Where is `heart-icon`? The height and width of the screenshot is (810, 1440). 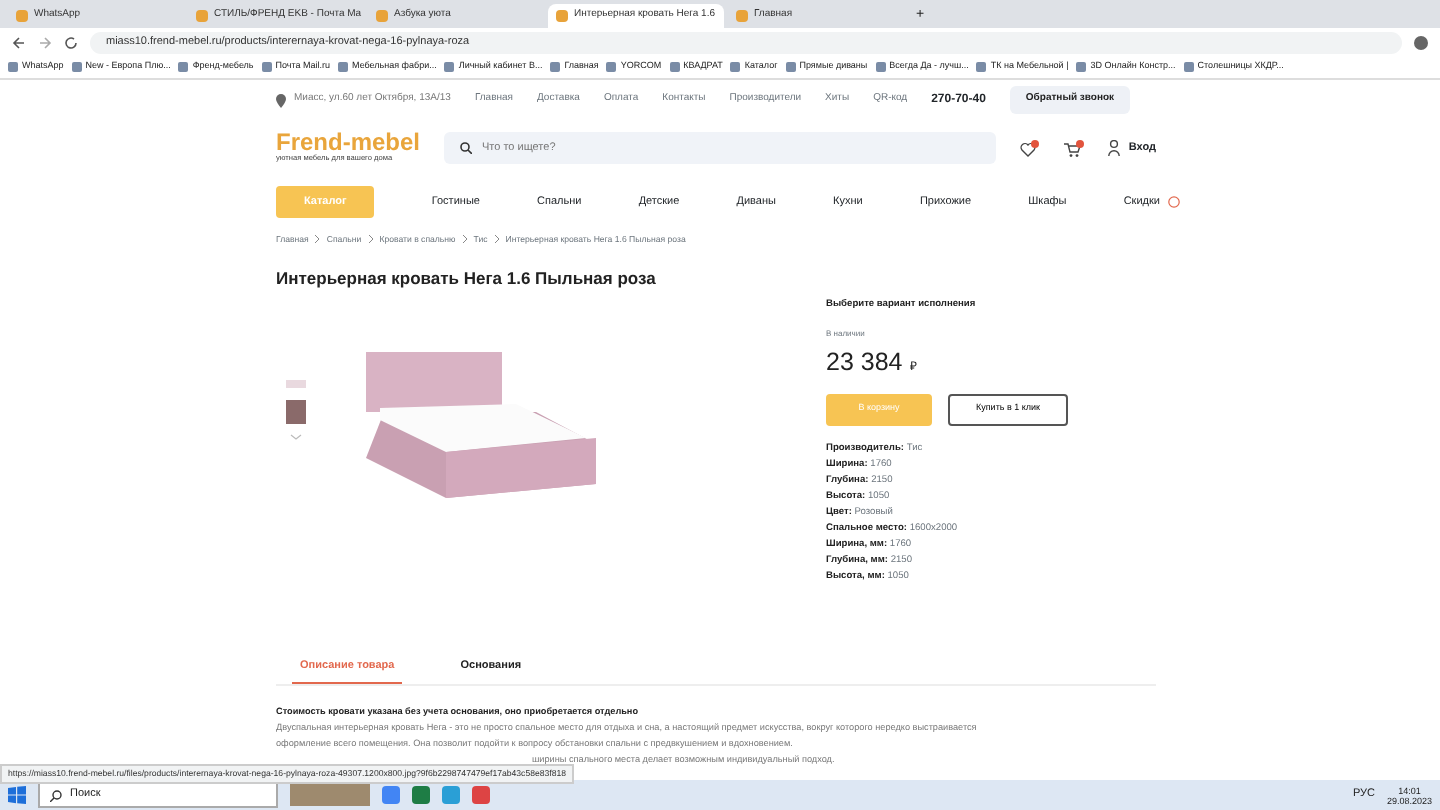 heart-icon is located at coordinates (1030, 148).